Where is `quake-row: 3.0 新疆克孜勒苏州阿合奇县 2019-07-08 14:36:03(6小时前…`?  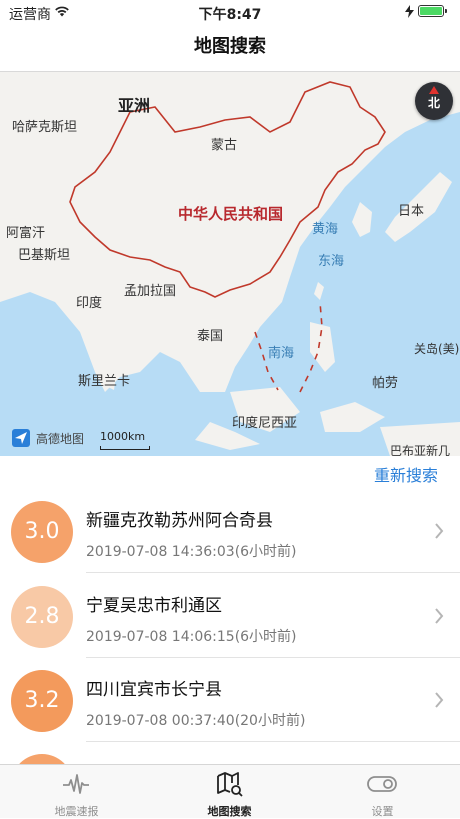
quake-row: 3.0 新疆克孜勒苏州阿合奇县 2019-07-08 14:36:03(6小时前… is located at coordinates (230, 531).